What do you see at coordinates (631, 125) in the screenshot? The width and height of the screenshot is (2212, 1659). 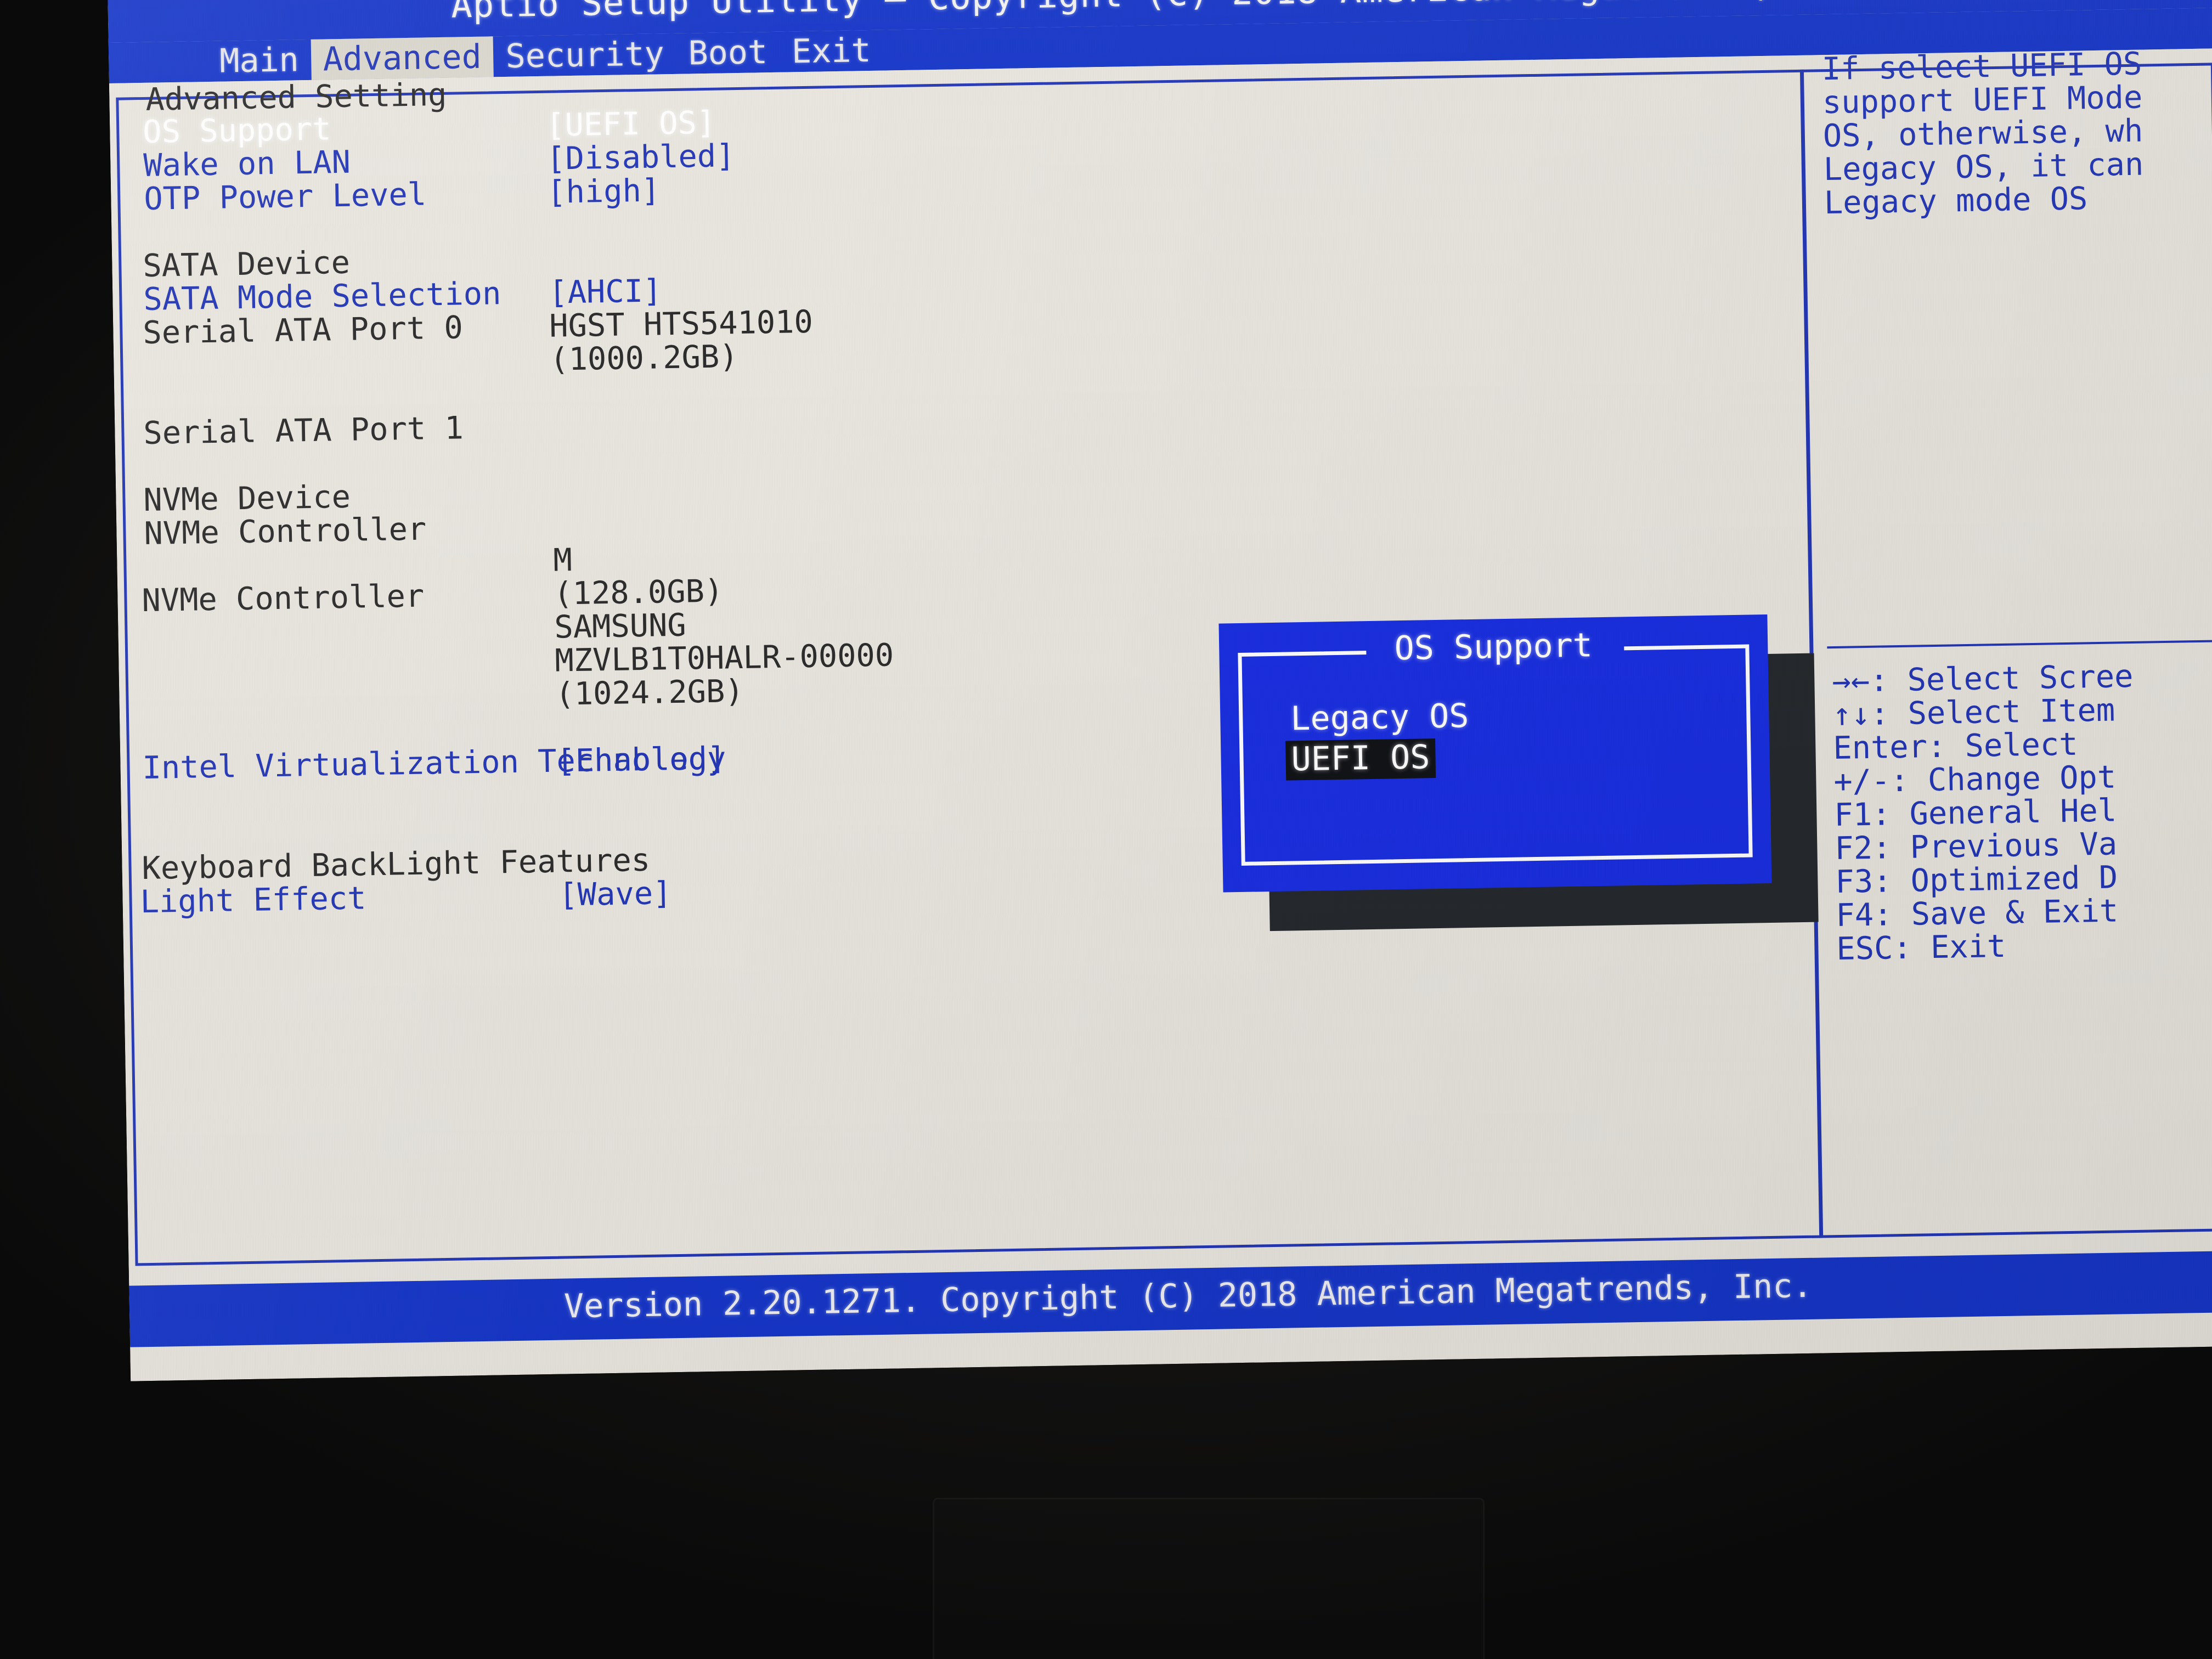 I see `setting-value: [UEFI OS]` at bounding box center [631, 125].